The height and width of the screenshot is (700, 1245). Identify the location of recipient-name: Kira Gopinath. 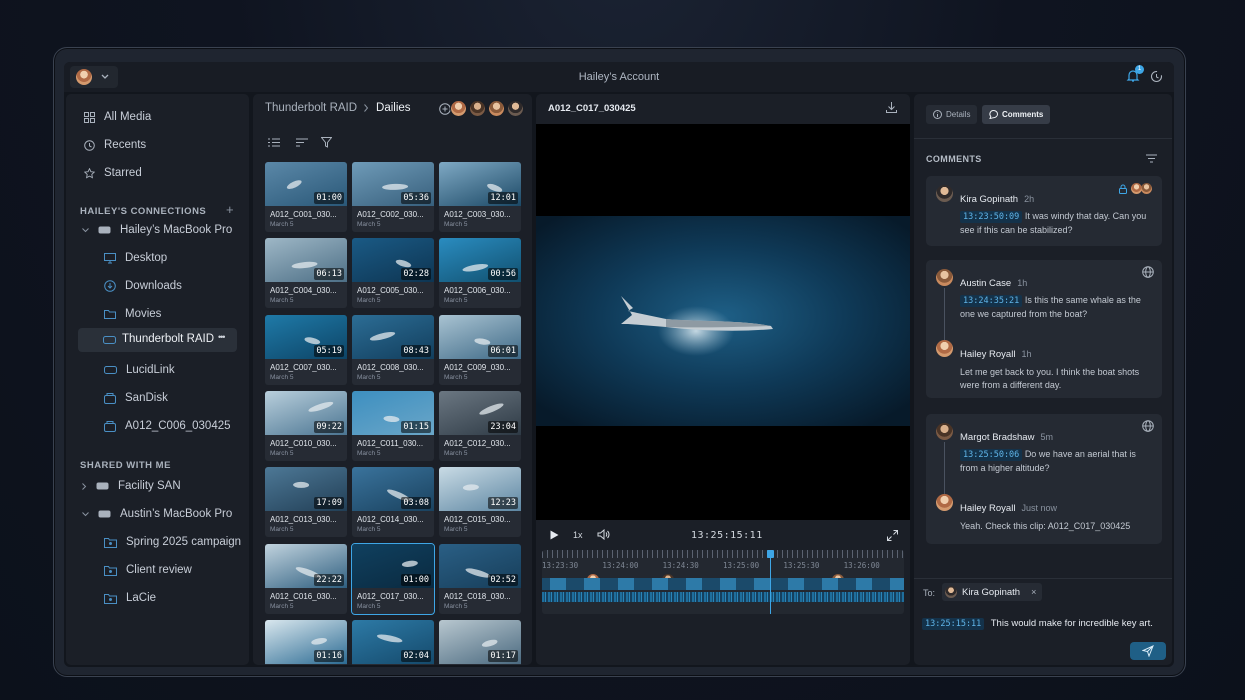
(991, 592).